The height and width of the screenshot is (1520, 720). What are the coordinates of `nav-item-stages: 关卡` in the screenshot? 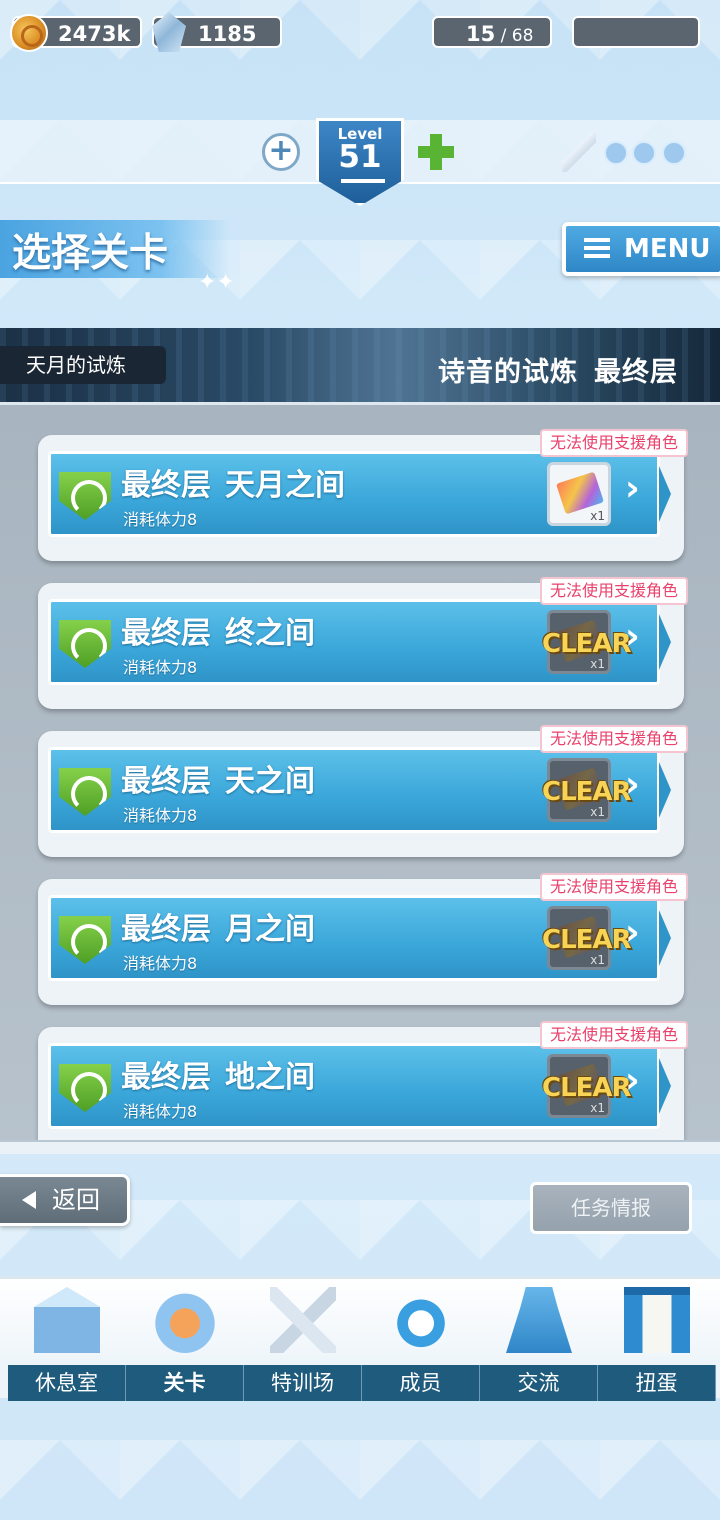 It's located at (185, 1340).